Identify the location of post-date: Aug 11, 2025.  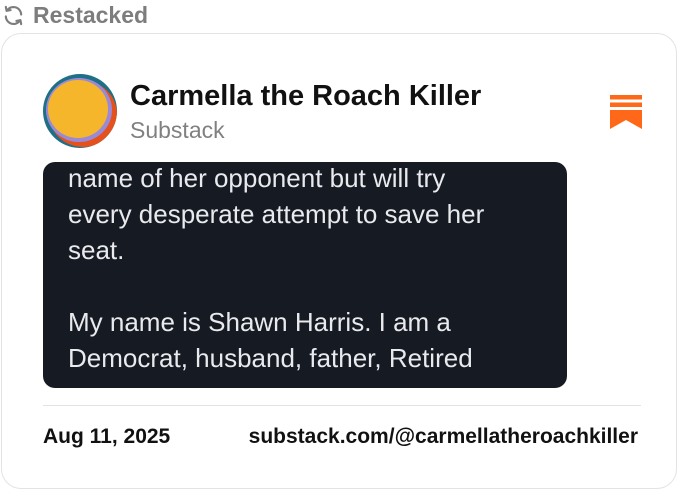
(107, 436).